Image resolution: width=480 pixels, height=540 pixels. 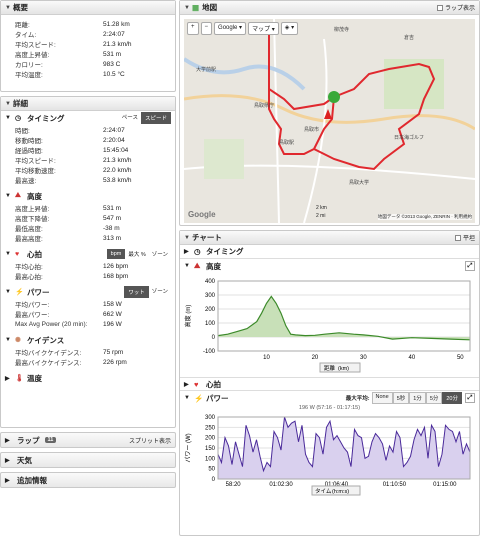 What do you see at coordinates (112, 64) in the screenshot?
I see `stat-value: 983 C` at bounding box center [112, 64].